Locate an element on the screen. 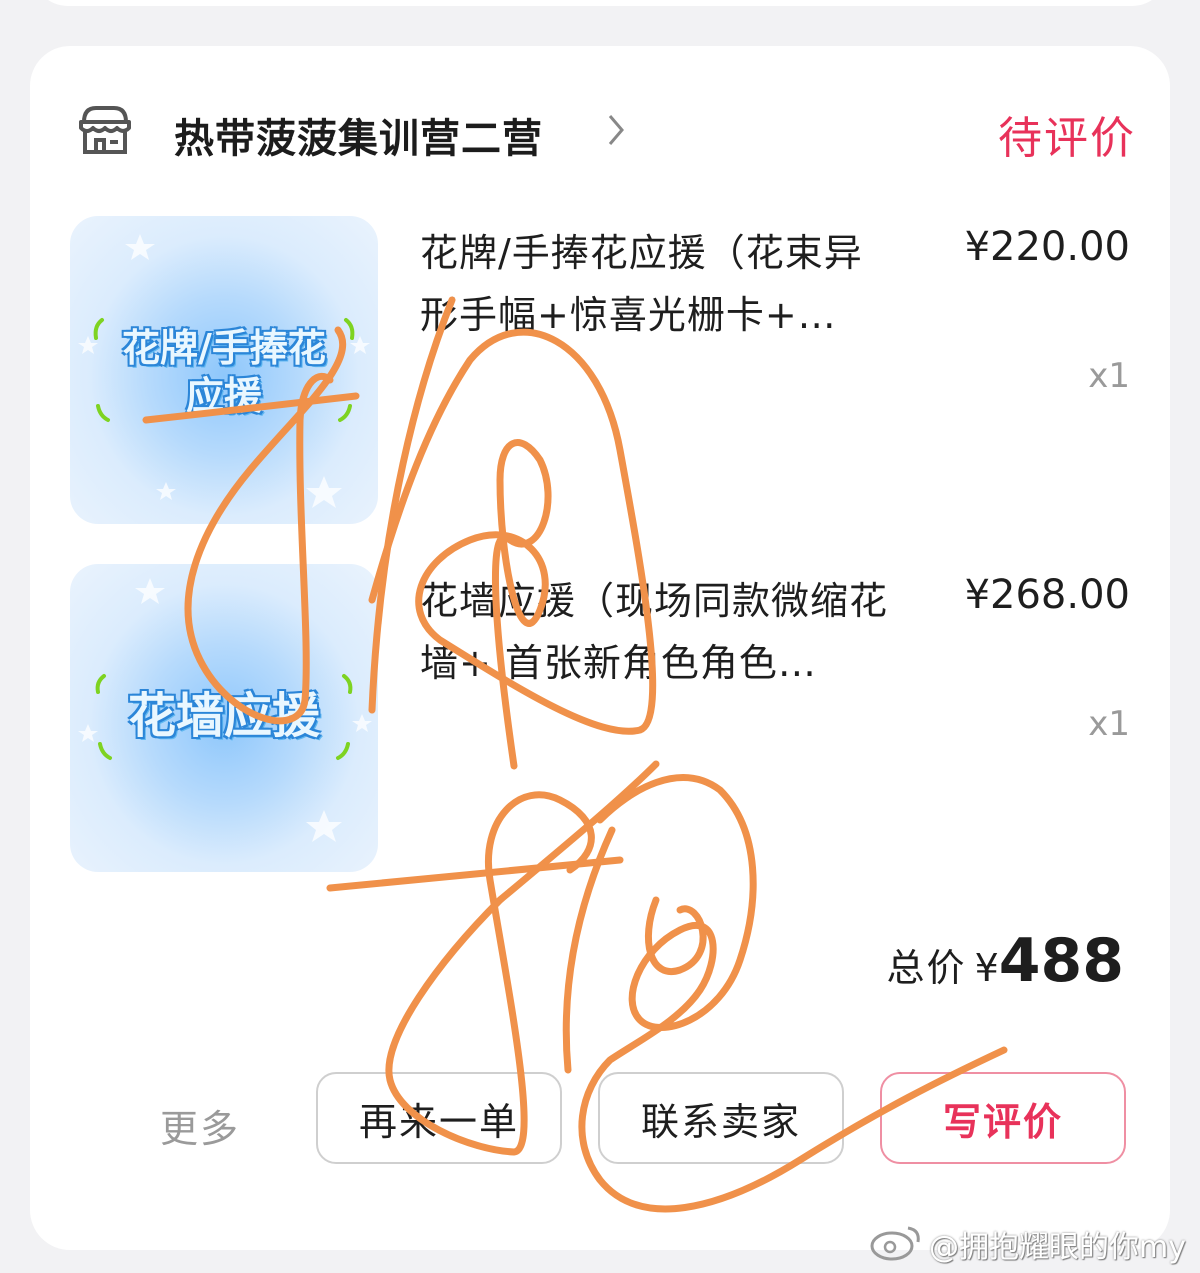 The height and width of the screenshot is (1273, 1200). product-thumbnail: 花牌/手捧花 应援 is located at coordinates (224, 370).